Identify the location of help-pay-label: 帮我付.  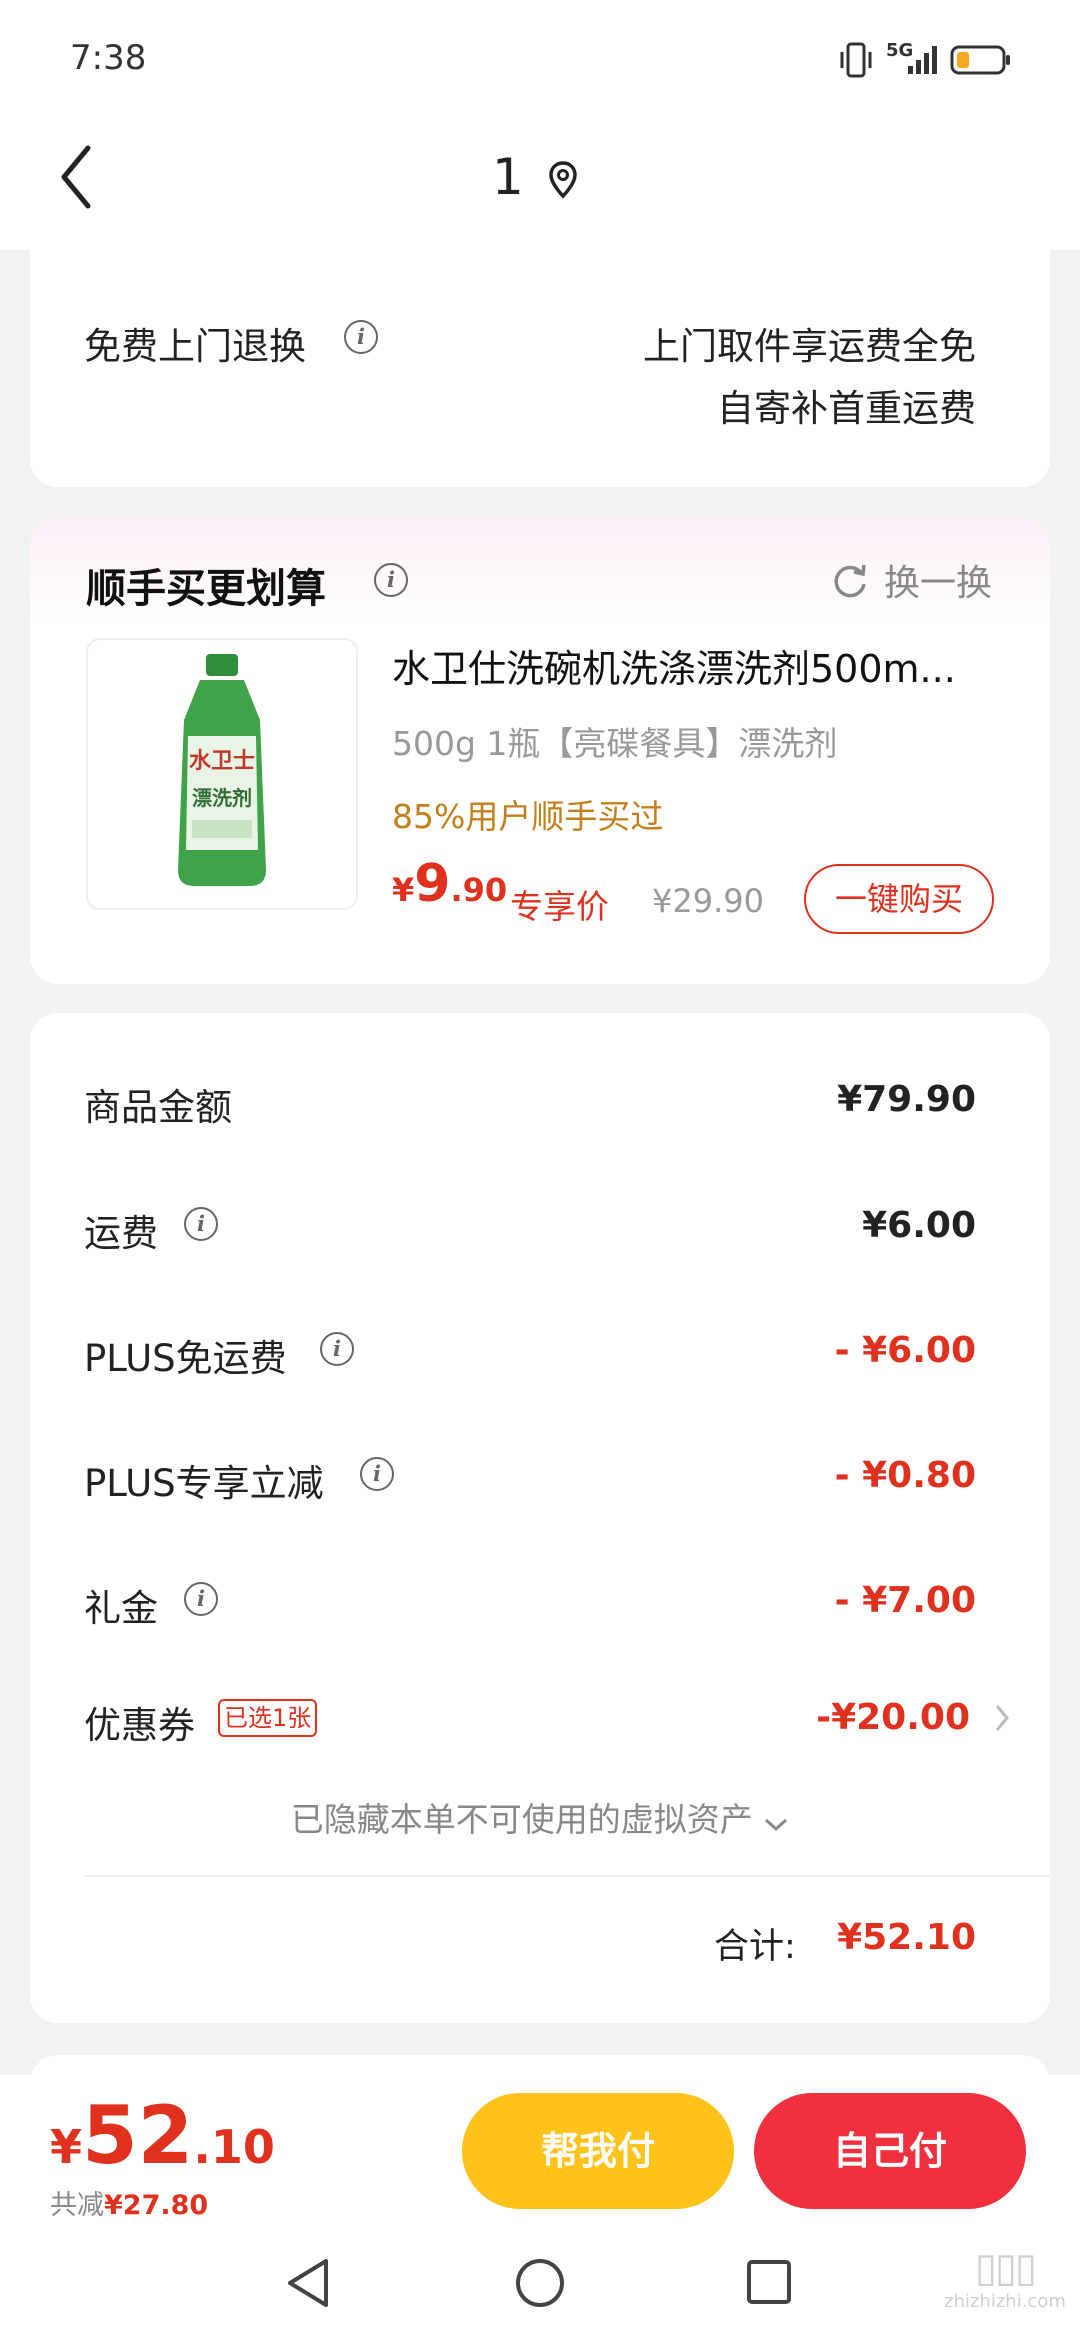
(597, 2151).